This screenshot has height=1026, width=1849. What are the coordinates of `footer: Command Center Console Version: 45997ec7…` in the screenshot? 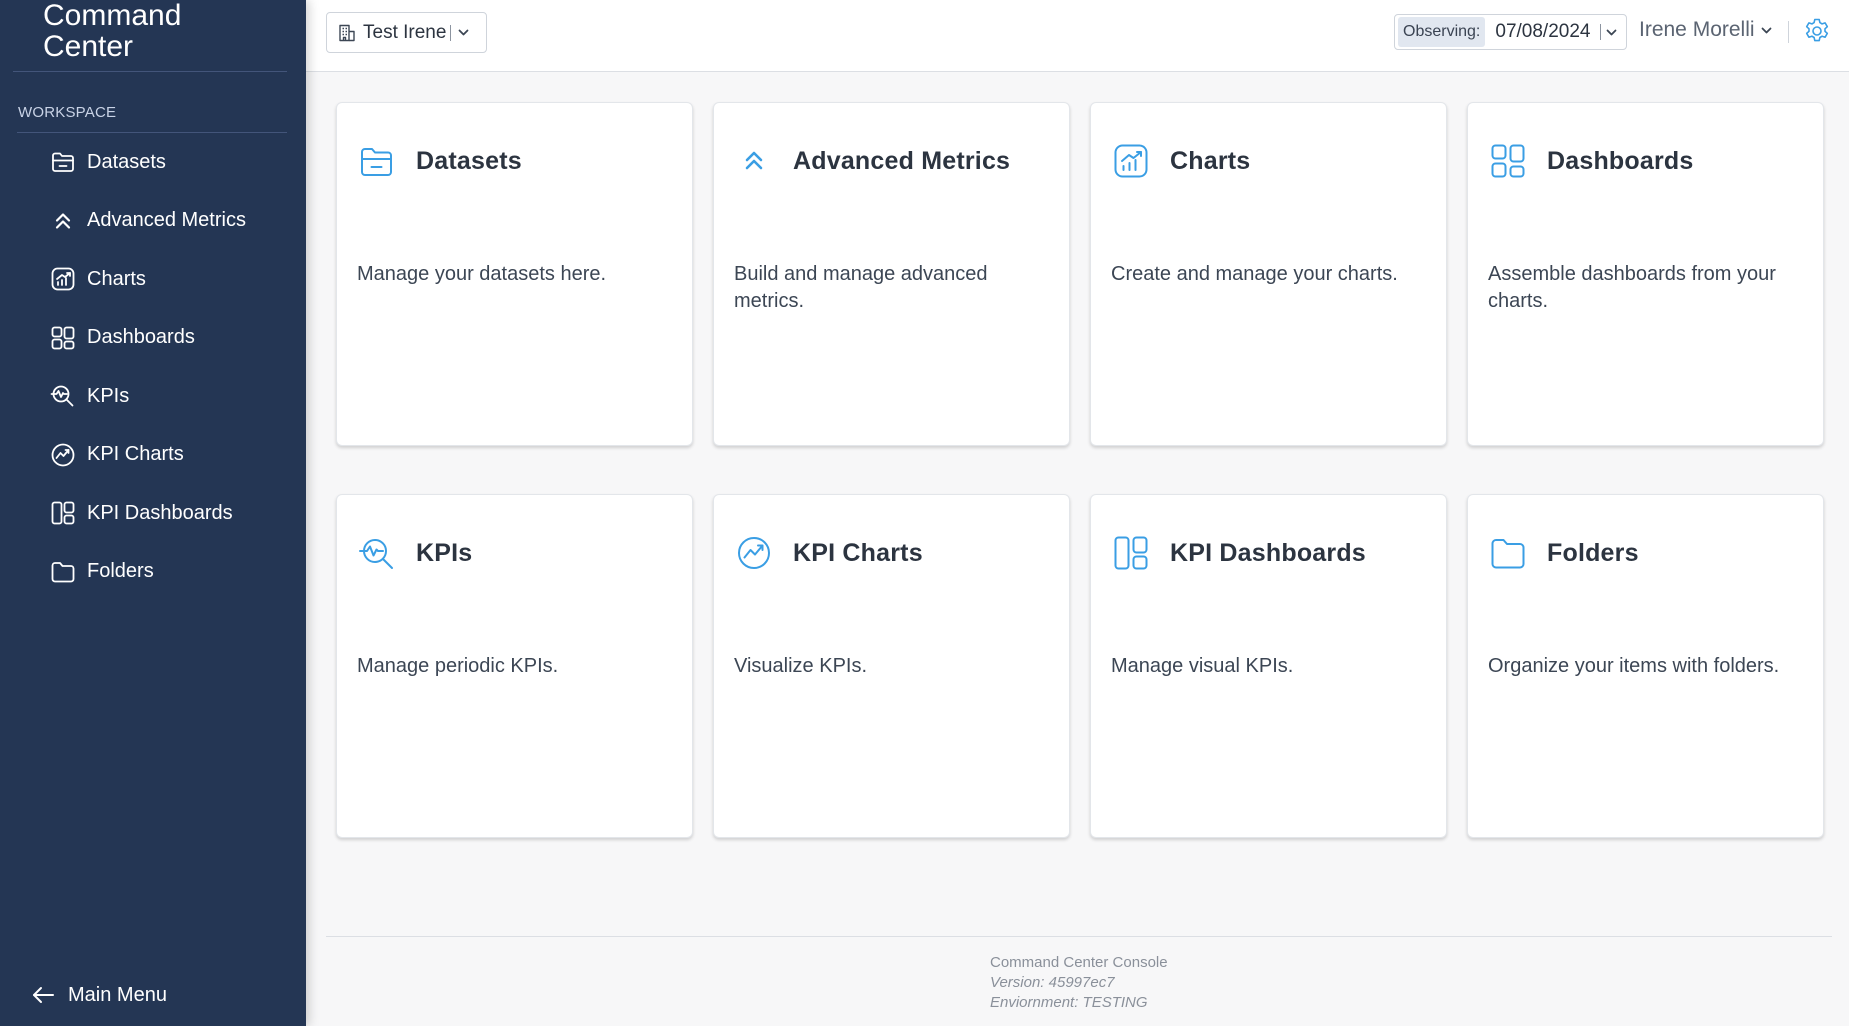 It's located at (1079, 983).